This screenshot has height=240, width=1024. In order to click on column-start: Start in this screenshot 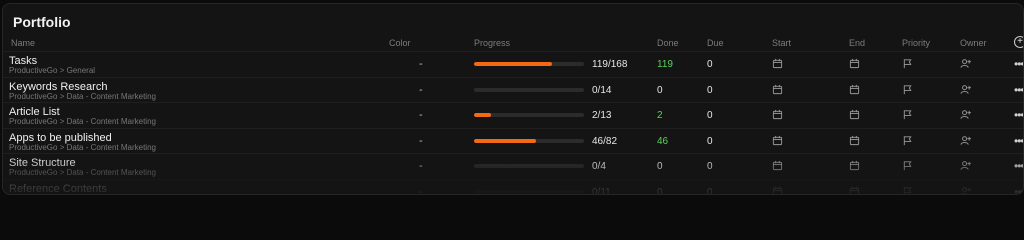, I will do `click(781, 43)`.